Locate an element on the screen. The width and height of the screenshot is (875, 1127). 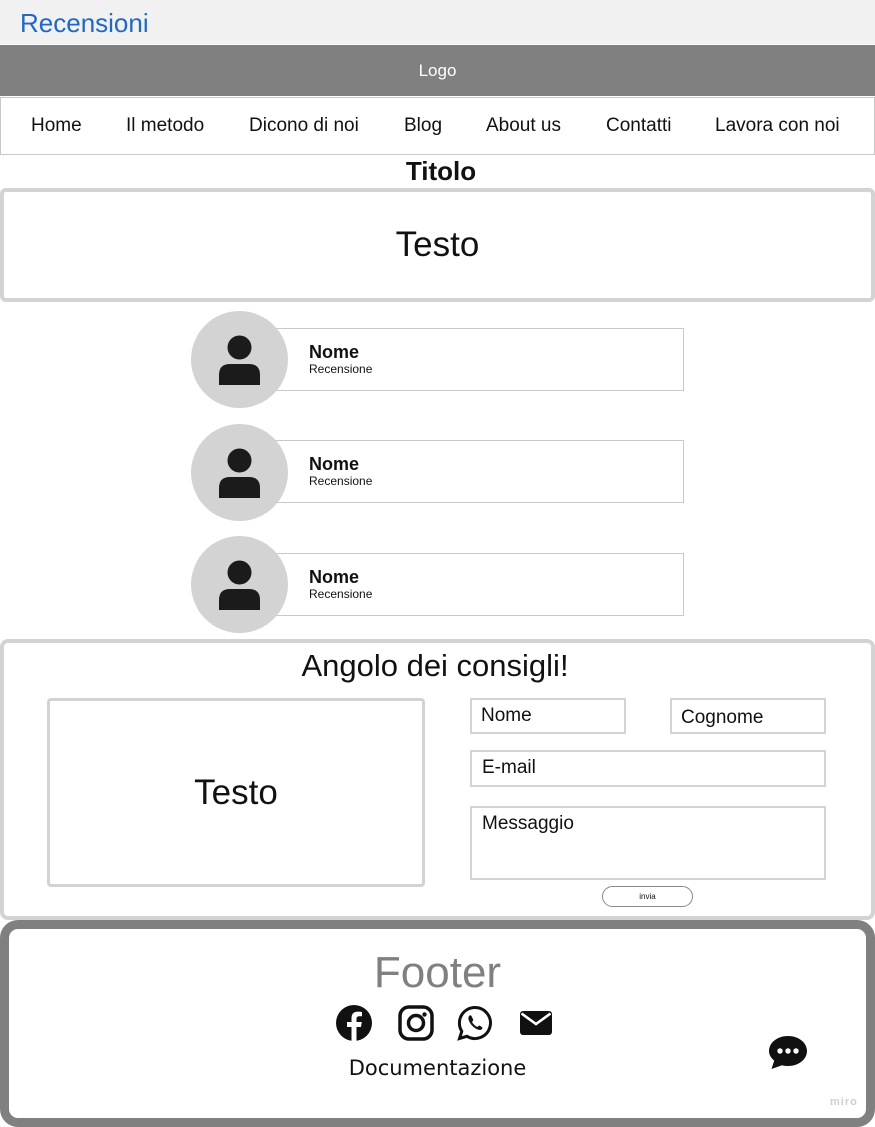
message-field: Messaggio is located at coordinates (648, 843).